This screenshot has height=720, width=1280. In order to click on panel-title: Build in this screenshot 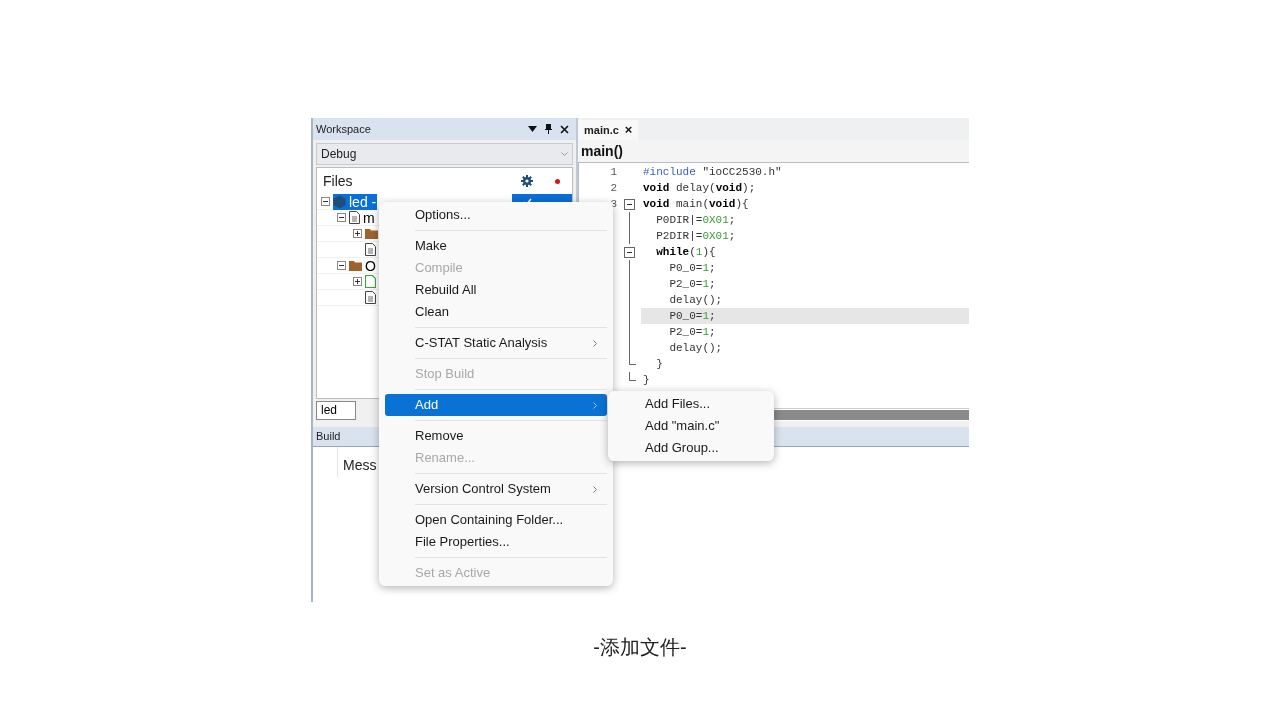, I will do `click(328, 437)`.